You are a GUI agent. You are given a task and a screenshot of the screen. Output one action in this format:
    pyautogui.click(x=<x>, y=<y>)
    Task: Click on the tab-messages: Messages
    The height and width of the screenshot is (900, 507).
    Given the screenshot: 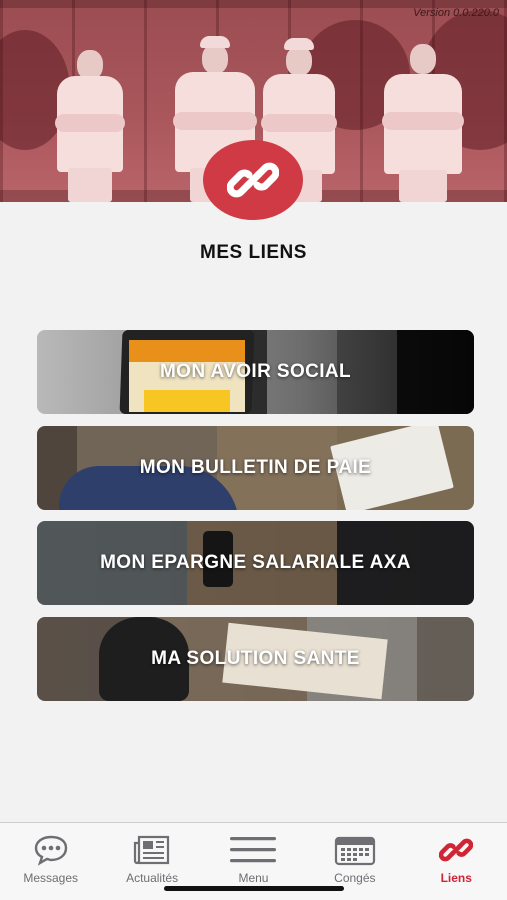 What is the action you would take?
    pyautogui.click(x=51, y=859)
    